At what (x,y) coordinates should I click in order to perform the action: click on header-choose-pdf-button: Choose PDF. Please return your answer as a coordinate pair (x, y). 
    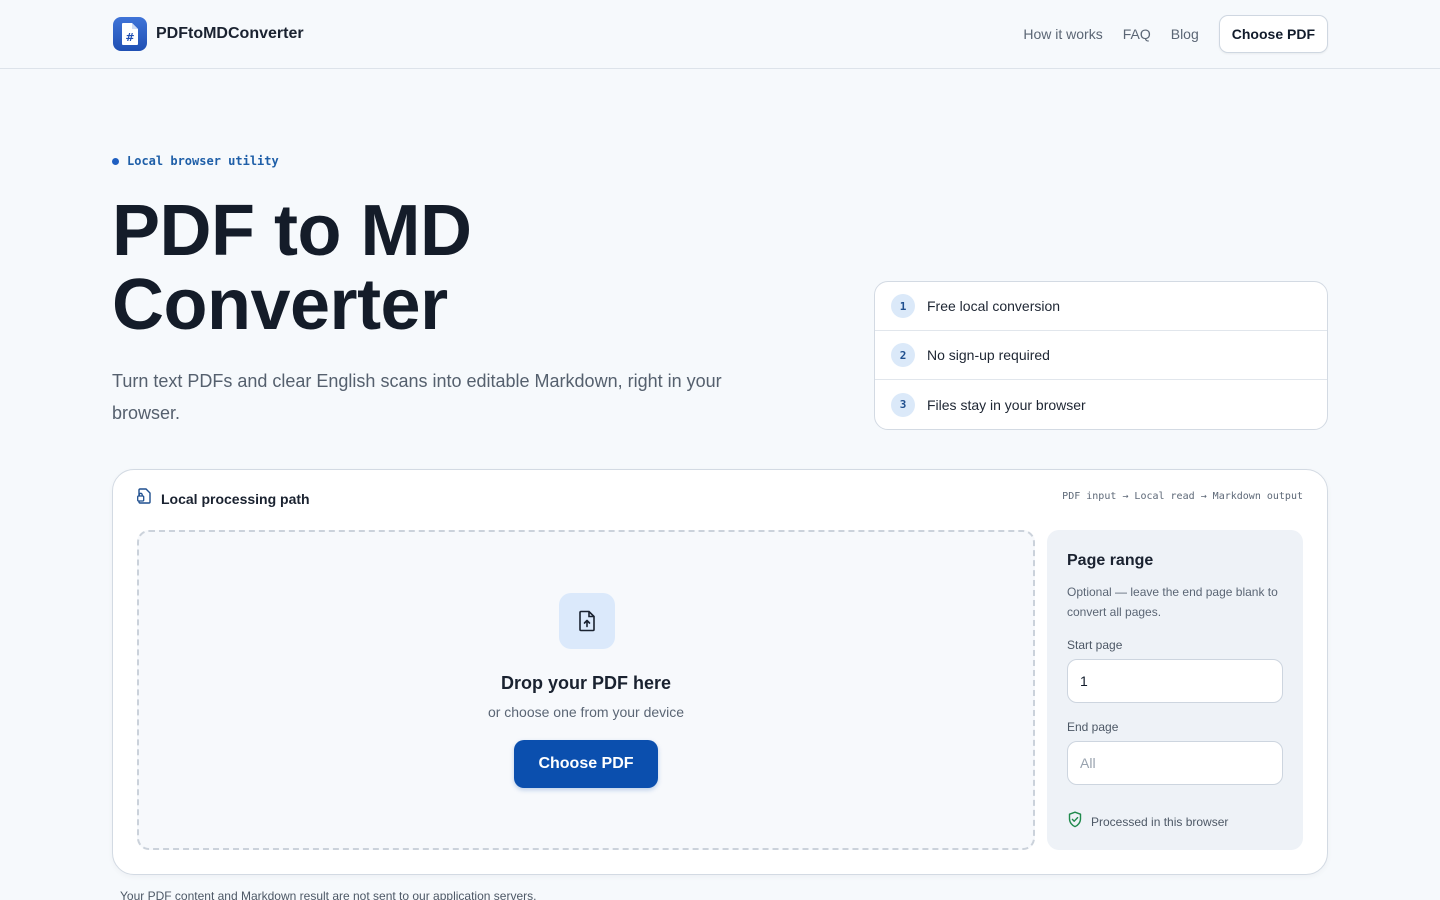
    Looking at the image, I should click on (1273, 34).